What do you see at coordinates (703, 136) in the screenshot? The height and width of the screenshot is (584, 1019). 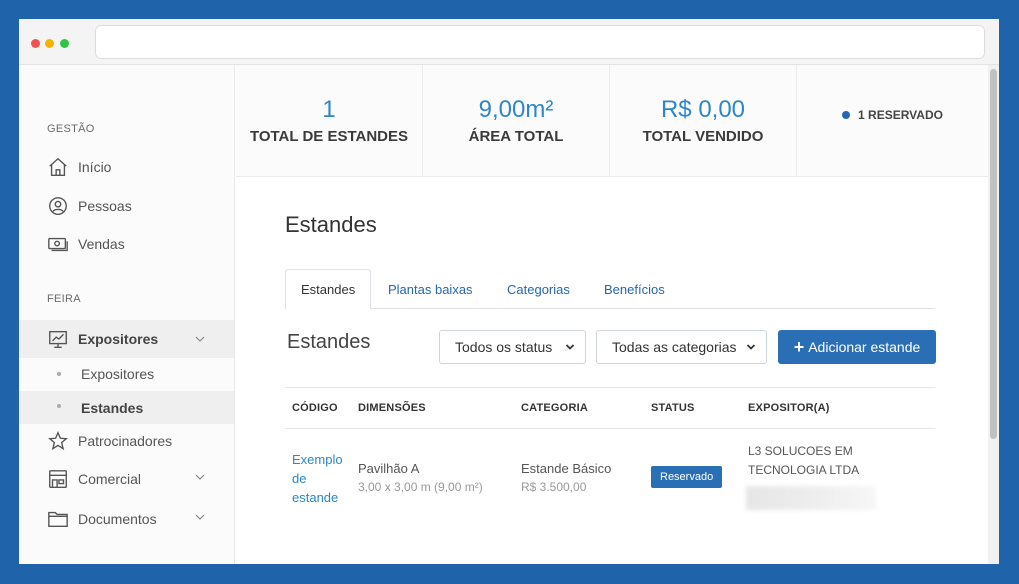 I see `stat-label: TOTAL VENDIDO` at bounding box center [703, 136].